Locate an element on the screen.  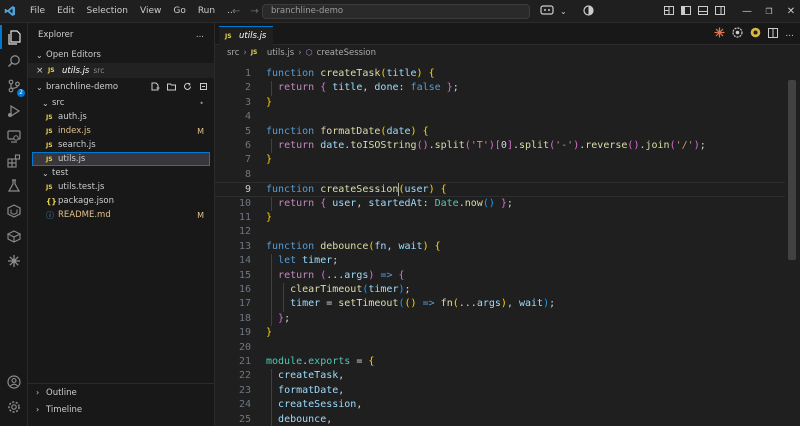
code-line: 12 is located at coordinates (500, 232).